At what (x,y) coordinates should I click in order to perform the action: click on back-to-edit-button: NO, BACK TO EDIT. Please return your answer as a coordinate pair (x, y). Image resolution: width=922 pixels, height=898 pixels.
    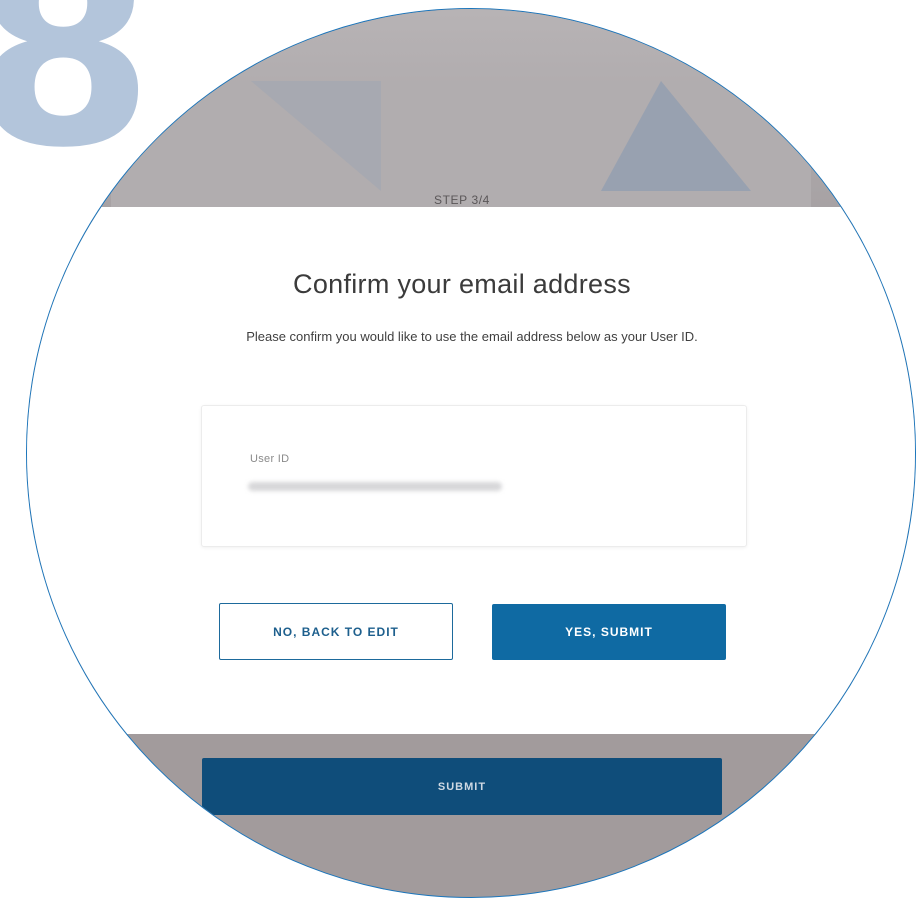
    Looking at the image, I should click on (336, 631).